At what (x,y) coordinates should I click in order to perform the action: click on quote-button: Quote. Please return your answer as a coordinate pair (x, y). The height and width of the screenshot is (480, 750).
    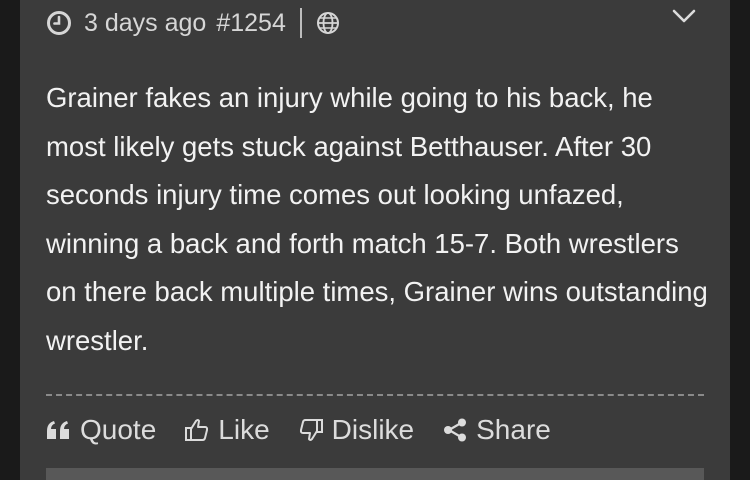
    Looking at the image, I should click on (101, 430).